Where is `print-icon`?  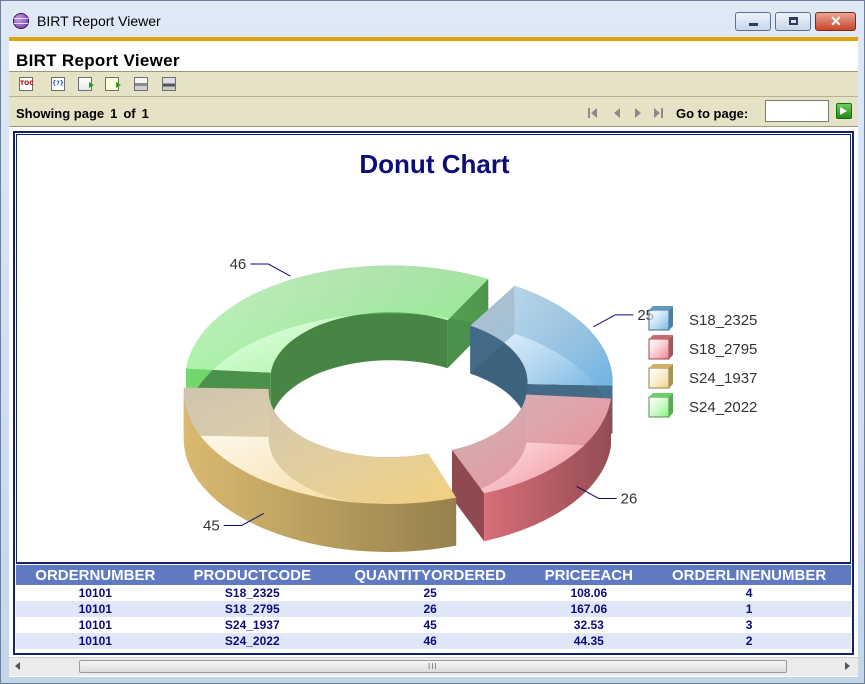 print-icon is located at coordinates (141, 84).